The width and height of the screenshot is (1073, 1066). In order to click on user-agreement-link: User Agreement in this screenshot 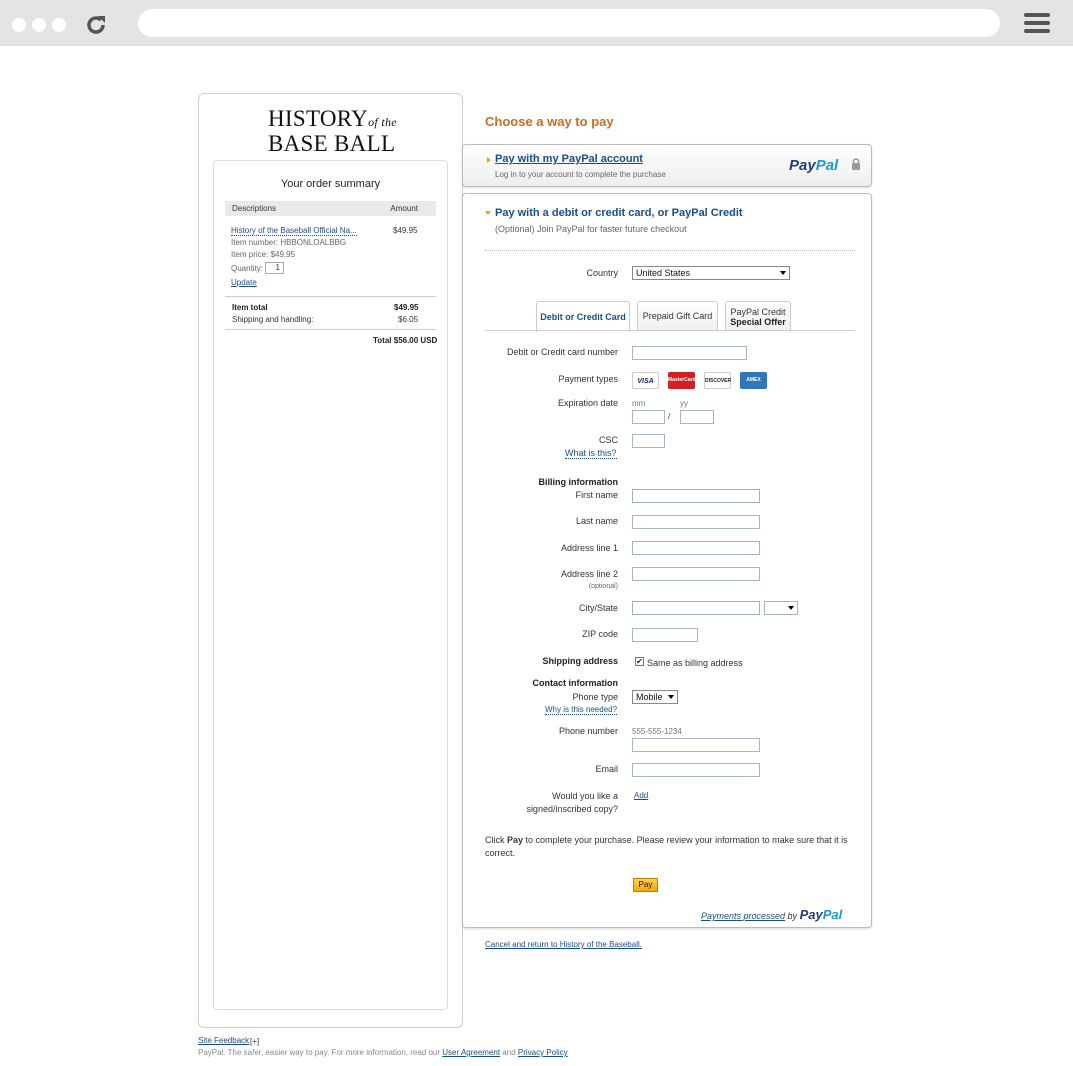, I will do `click(471, 1052)`.